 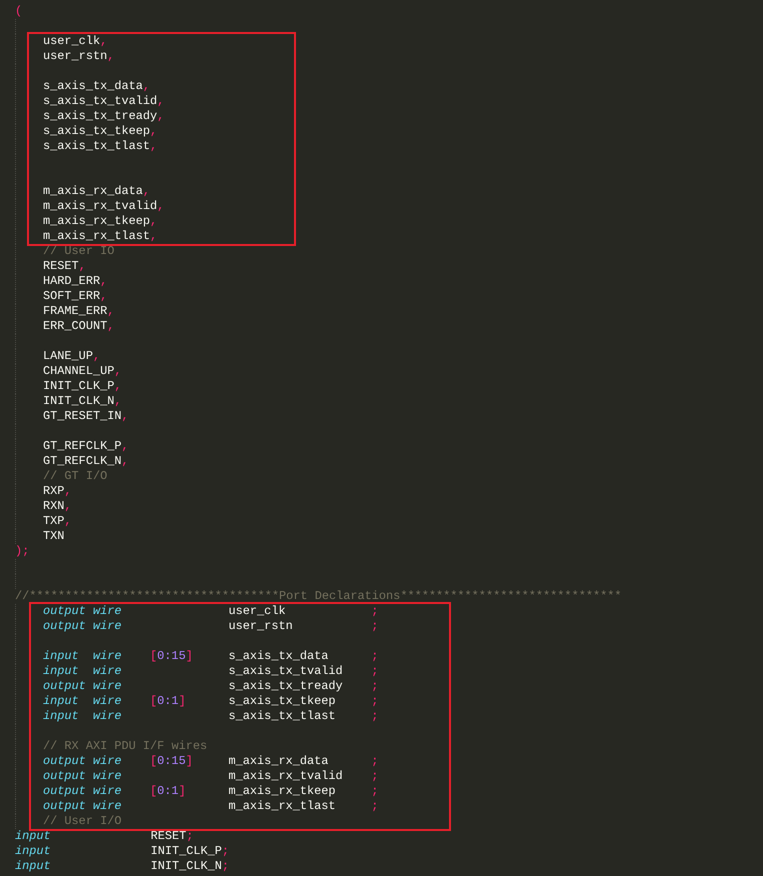 What do you see at coordinates (68, 356) in the screenshot?
I see `port-name: LANE_UP` at bounding box center [68, 356].